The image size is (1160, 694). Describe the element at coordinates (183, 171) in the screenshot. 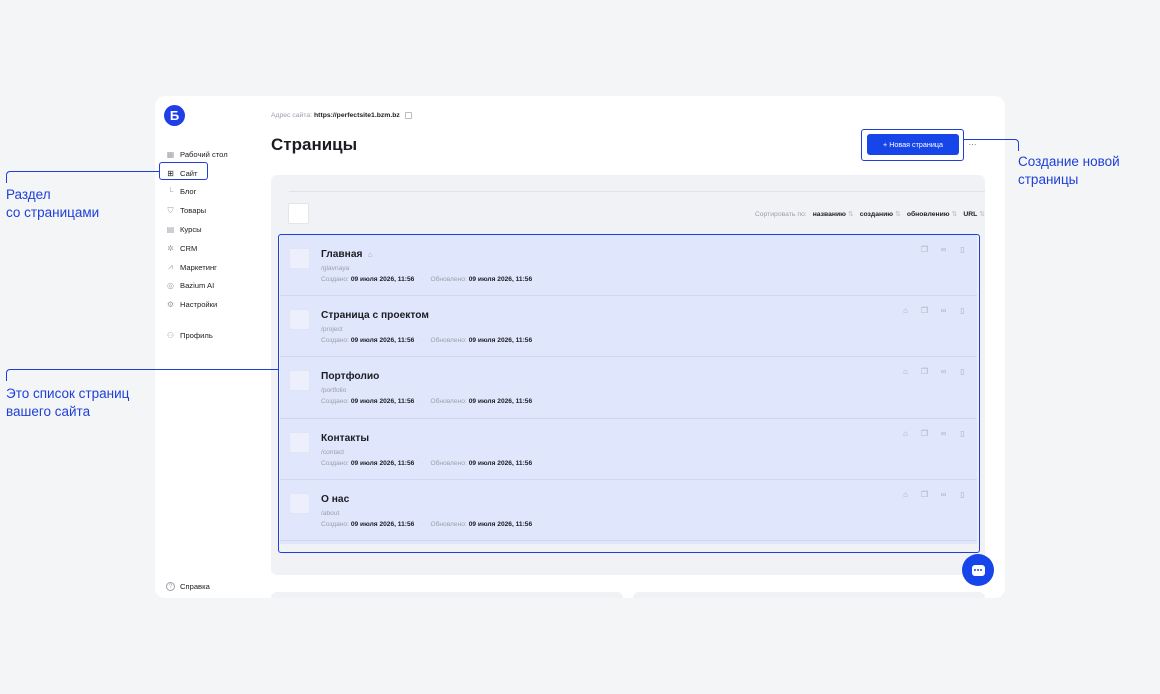

I see `highlight-site-nav` at that location.